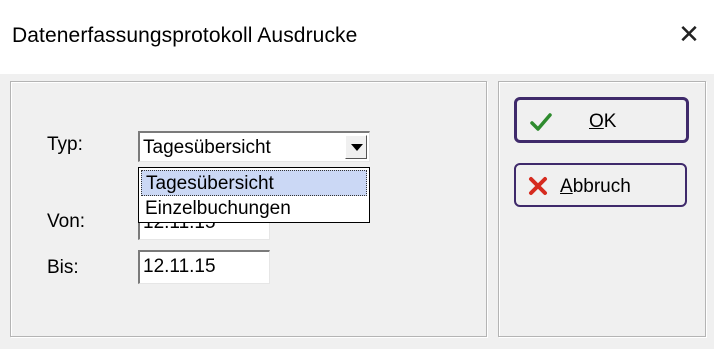 The width and height of the screenshot is (714, 349). I want to click on bis-input-value: 12.11.15, so click(179, 266).